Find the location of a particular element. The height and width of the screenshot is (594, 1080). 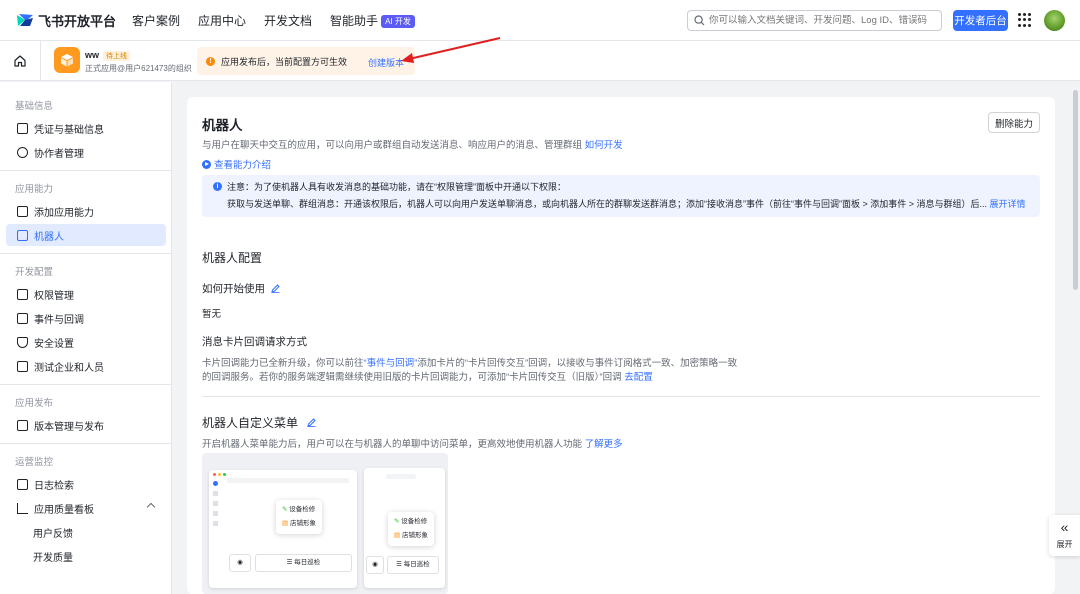

brand-name: 飞书开放平台 is located at coordinates (77, 21).